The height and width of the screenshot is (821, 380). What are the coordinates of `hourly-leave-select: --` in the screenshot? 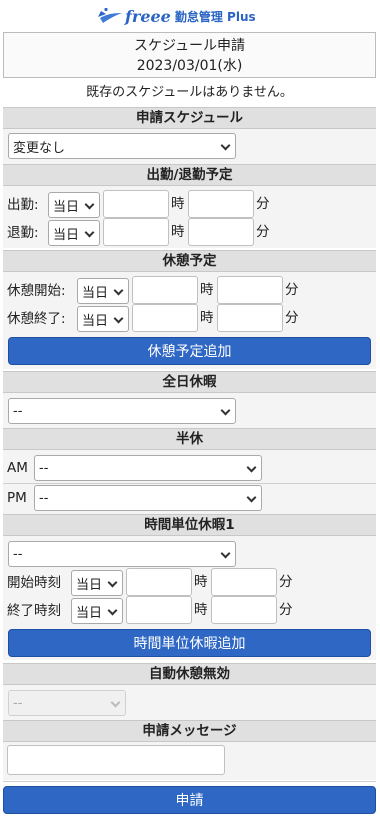 It's located at (122, 554).